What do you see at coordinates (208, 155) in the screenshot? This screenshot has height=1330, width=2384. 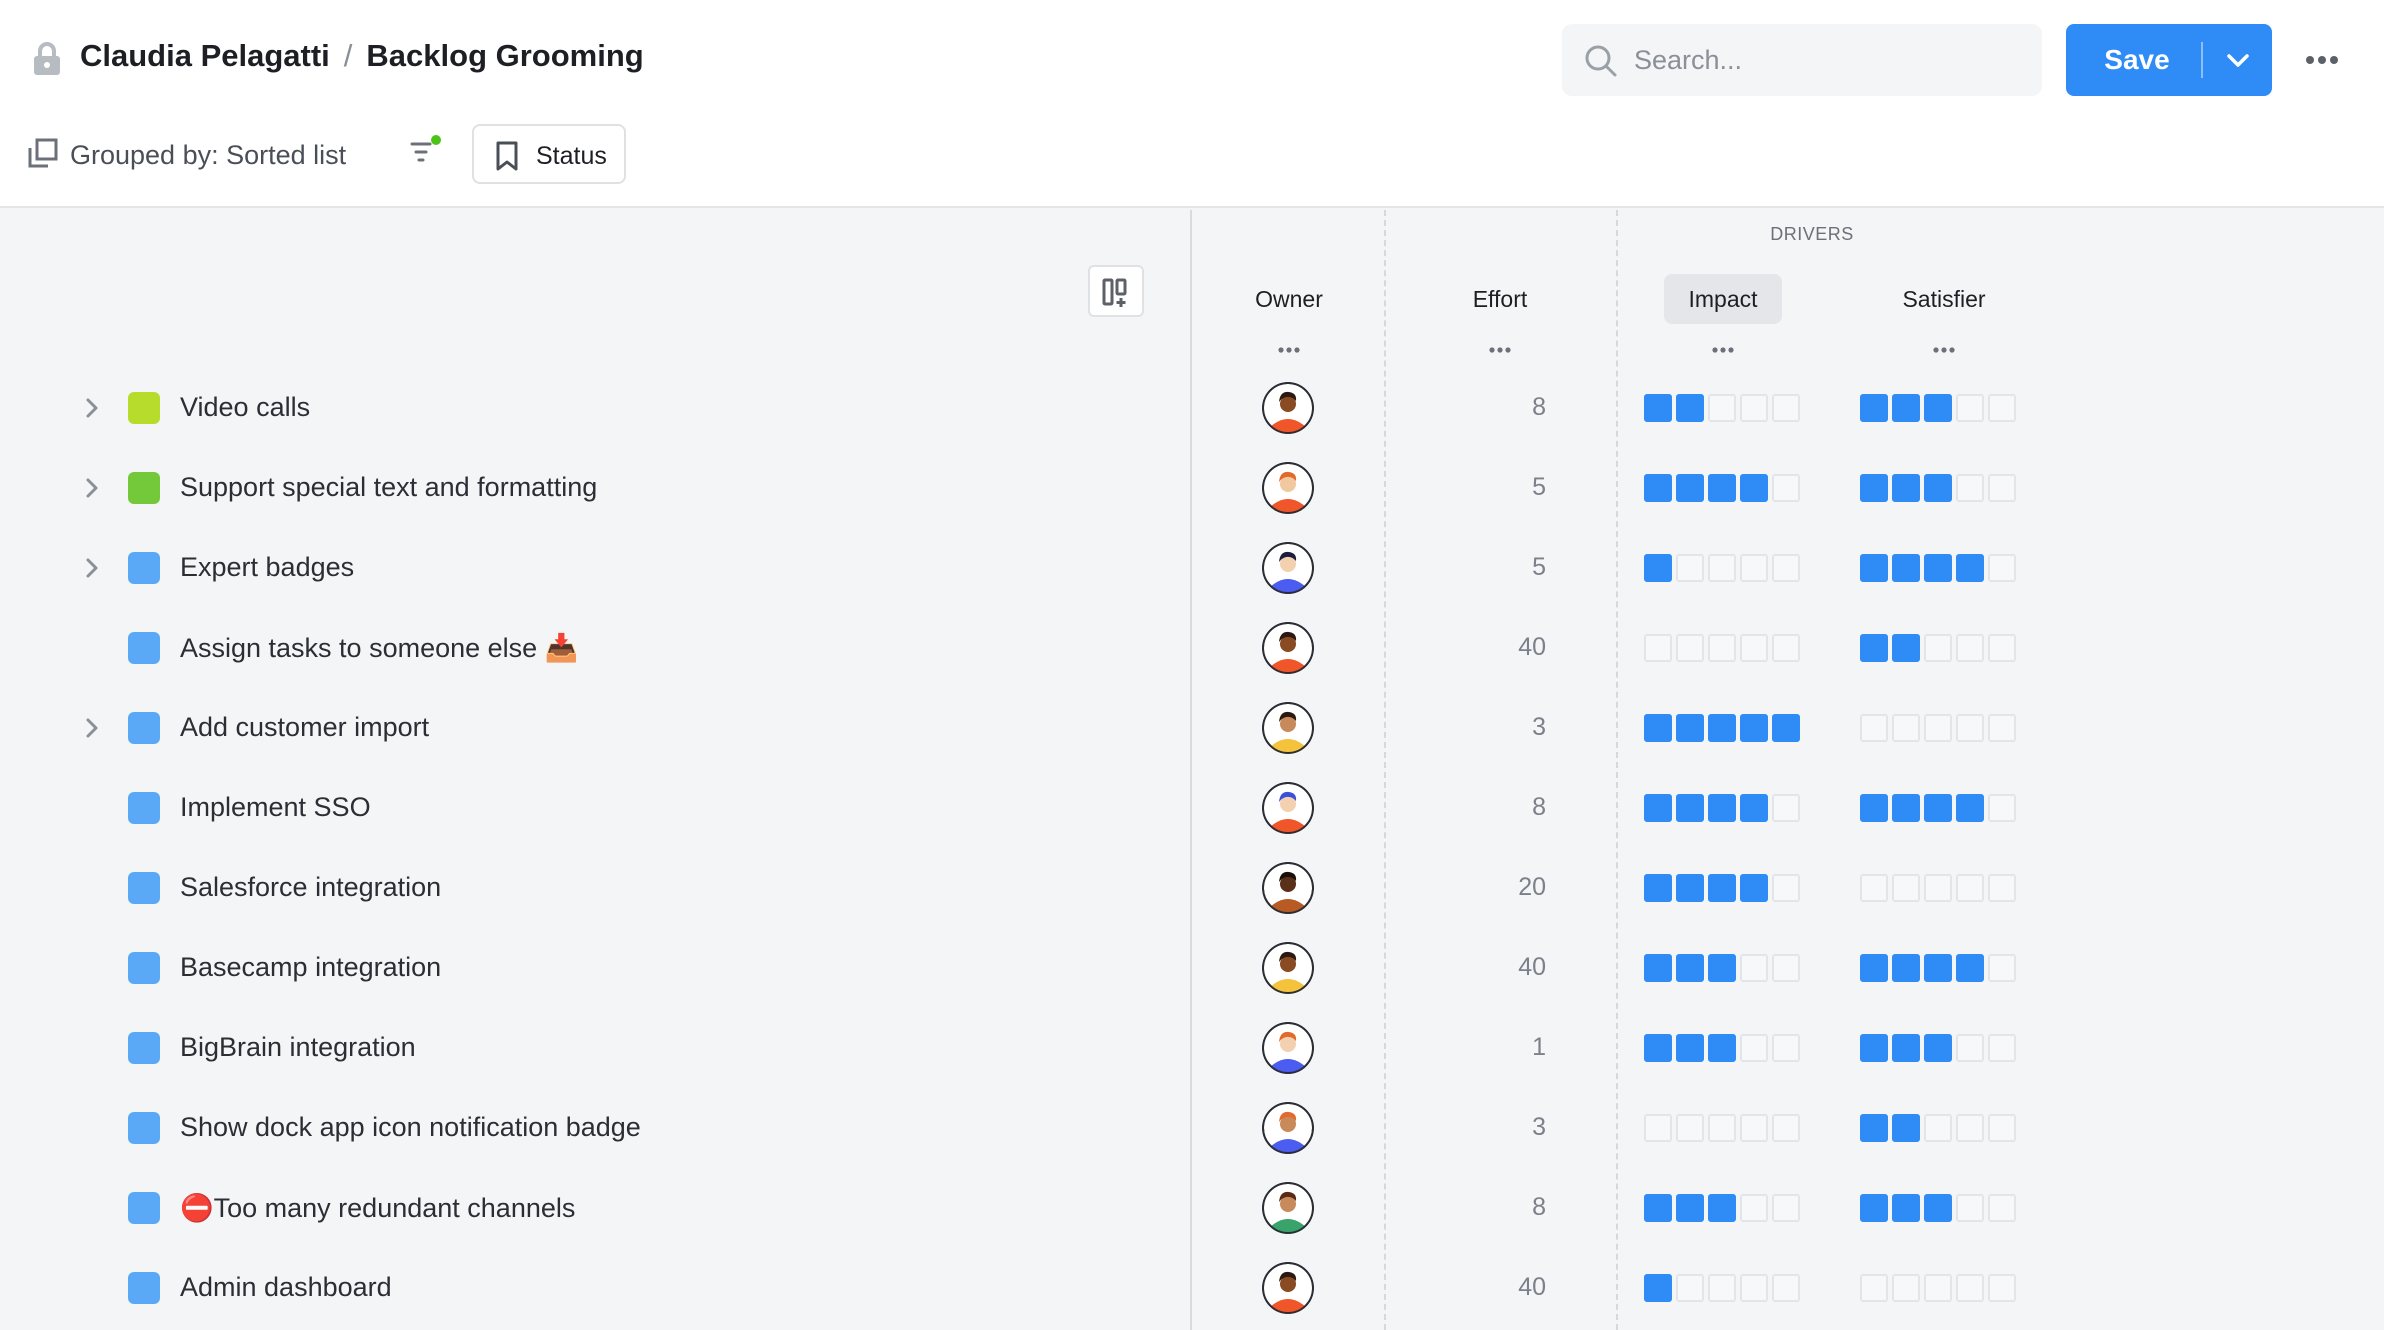 I see `grouped-by-label: Grouped by: Sorted list` at bounding box center [208, 155].